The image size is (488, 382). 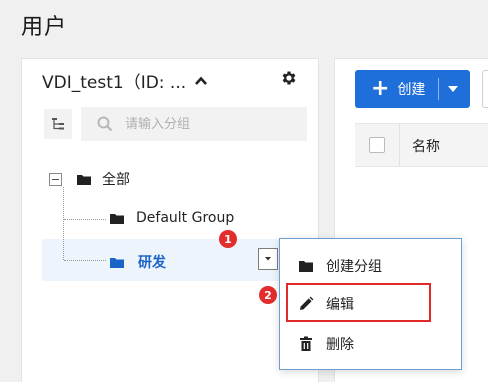 I want to click on group-search-input, so click(x=210, y=124).